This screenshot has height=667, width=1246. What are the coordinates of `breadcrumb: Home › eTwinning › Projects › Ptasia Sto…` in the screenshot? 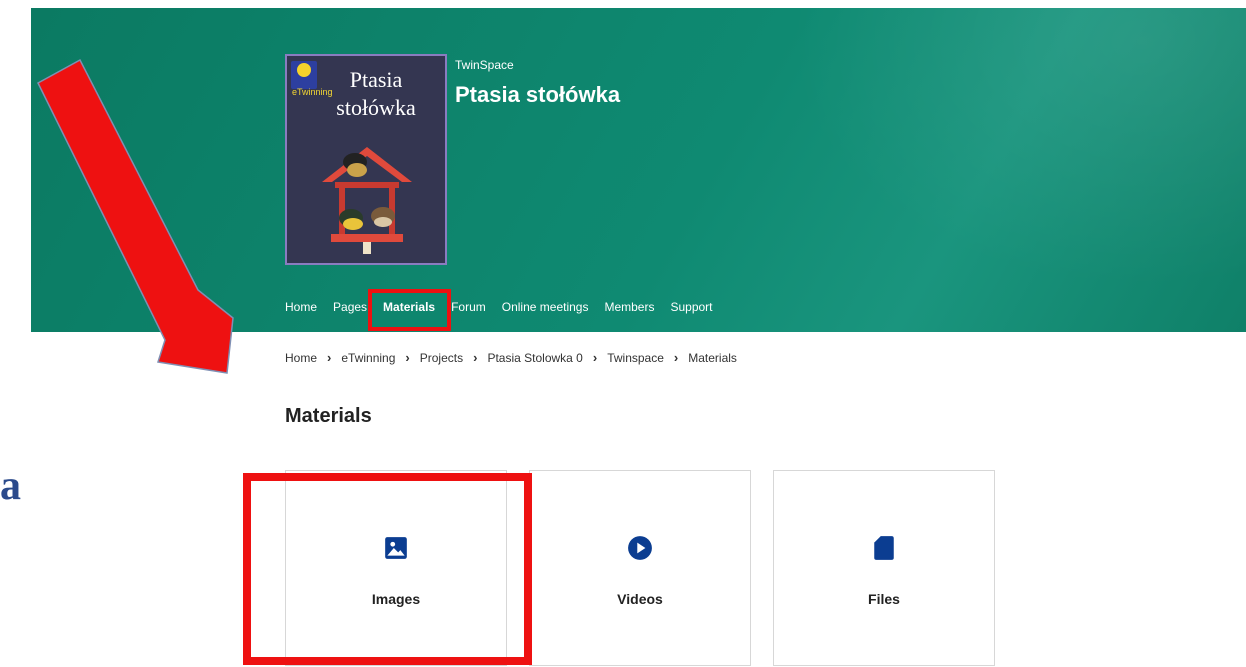 It's located at (511, 357).